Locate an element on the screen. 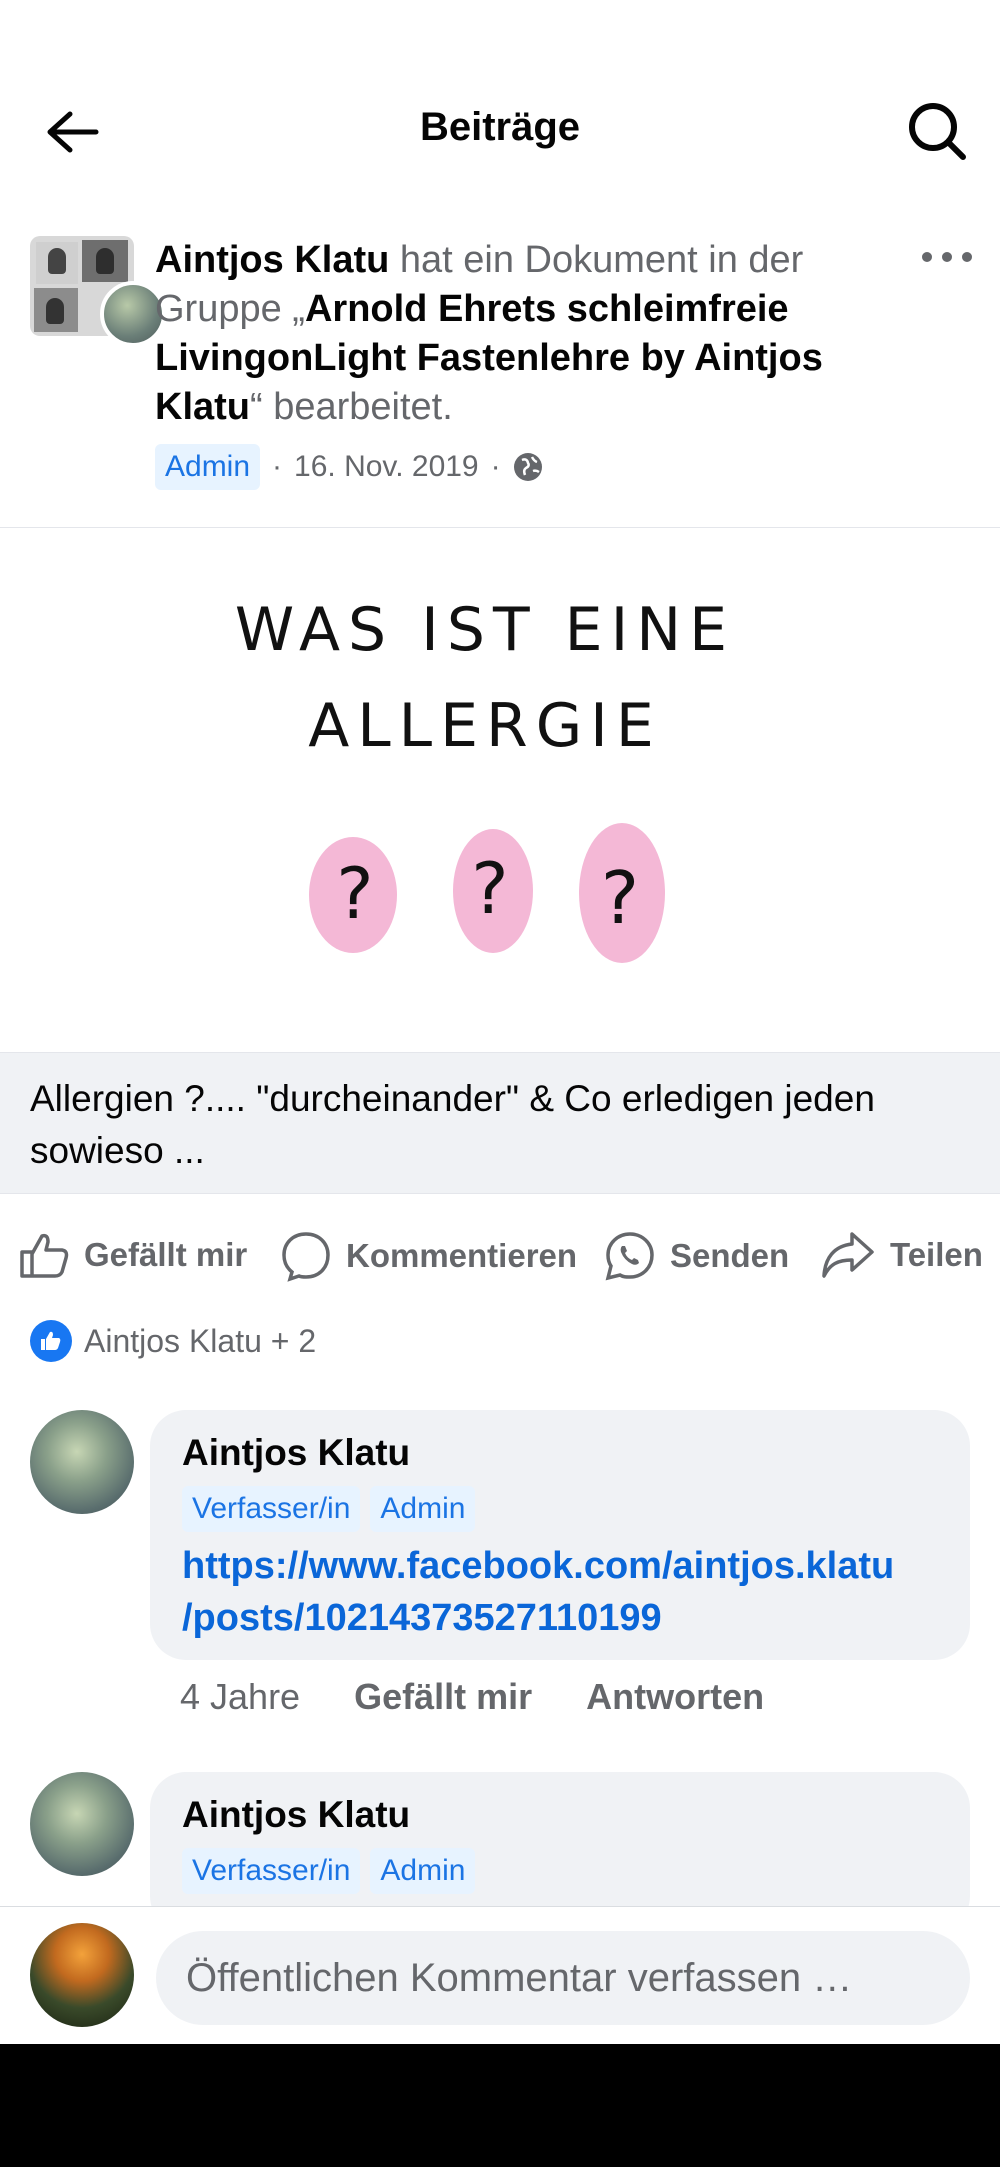  post-action-bar: Gefällt mir Kommentieren Senden Teilen is located at coordinates (500, 1250).